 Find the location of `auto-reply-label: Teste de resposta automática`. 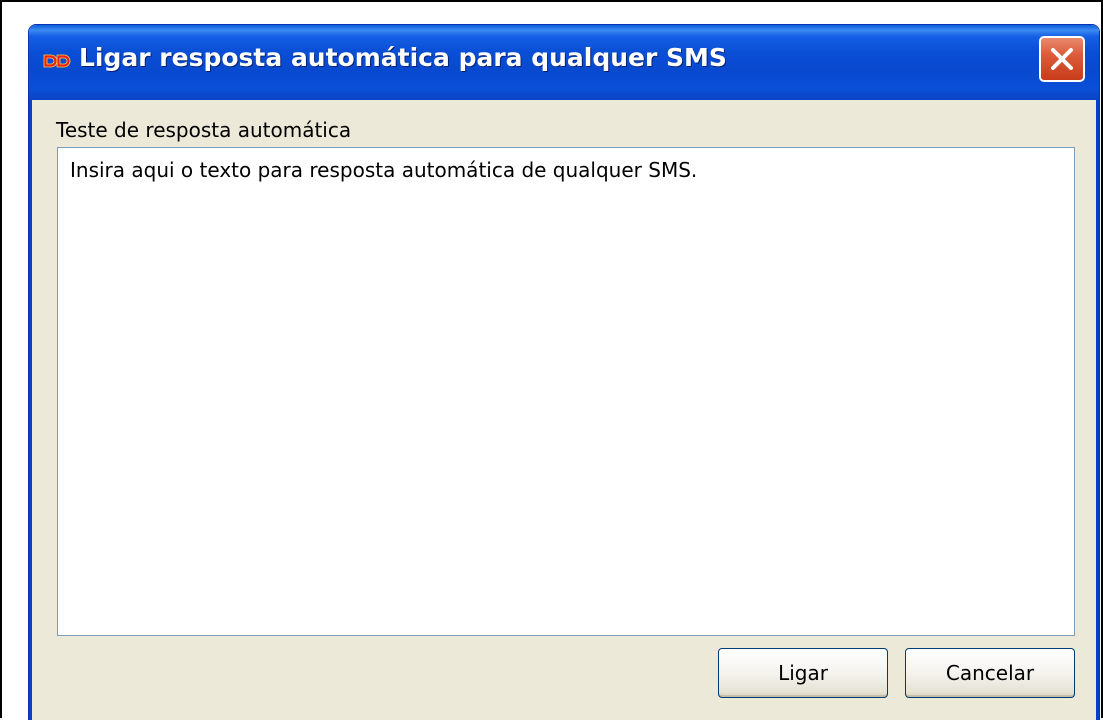

auto-reply-label: Teste de resposta automática is located at coordinates (204, 130).